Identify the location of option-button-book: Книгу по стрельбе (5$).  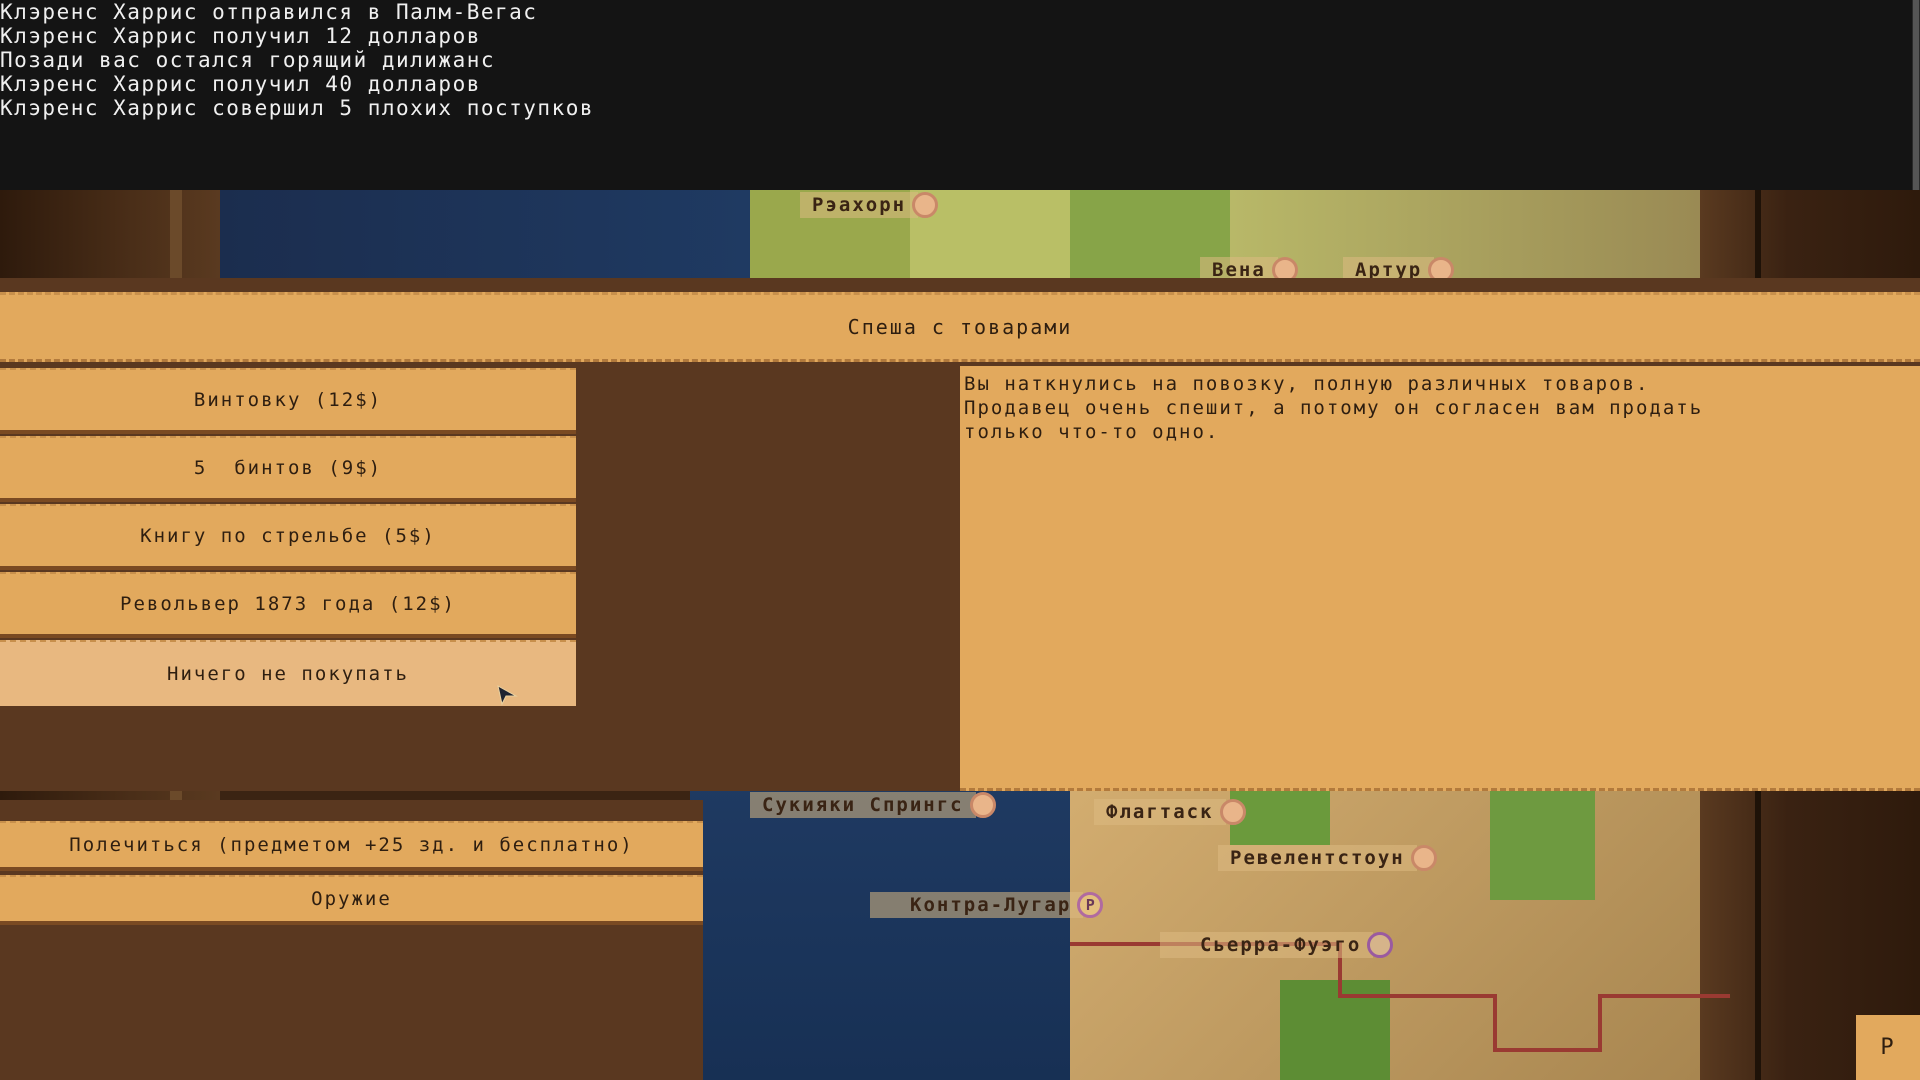
(288, 537).